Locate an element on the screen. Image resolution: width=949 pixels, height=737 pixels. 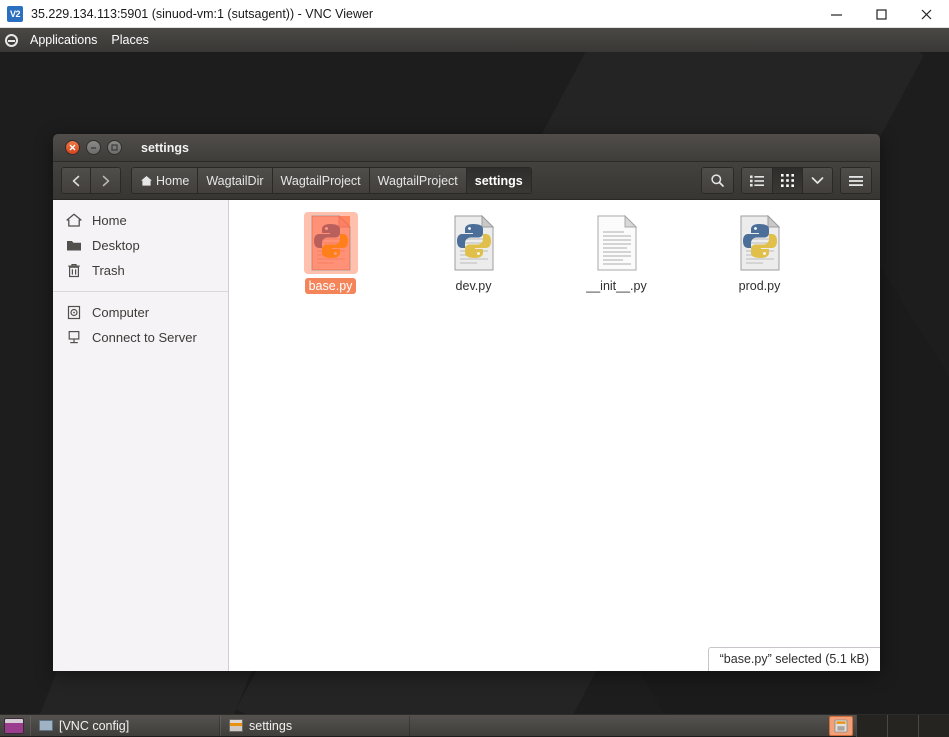
file-item-base-py: base.py is located at coordinates (330, 253).